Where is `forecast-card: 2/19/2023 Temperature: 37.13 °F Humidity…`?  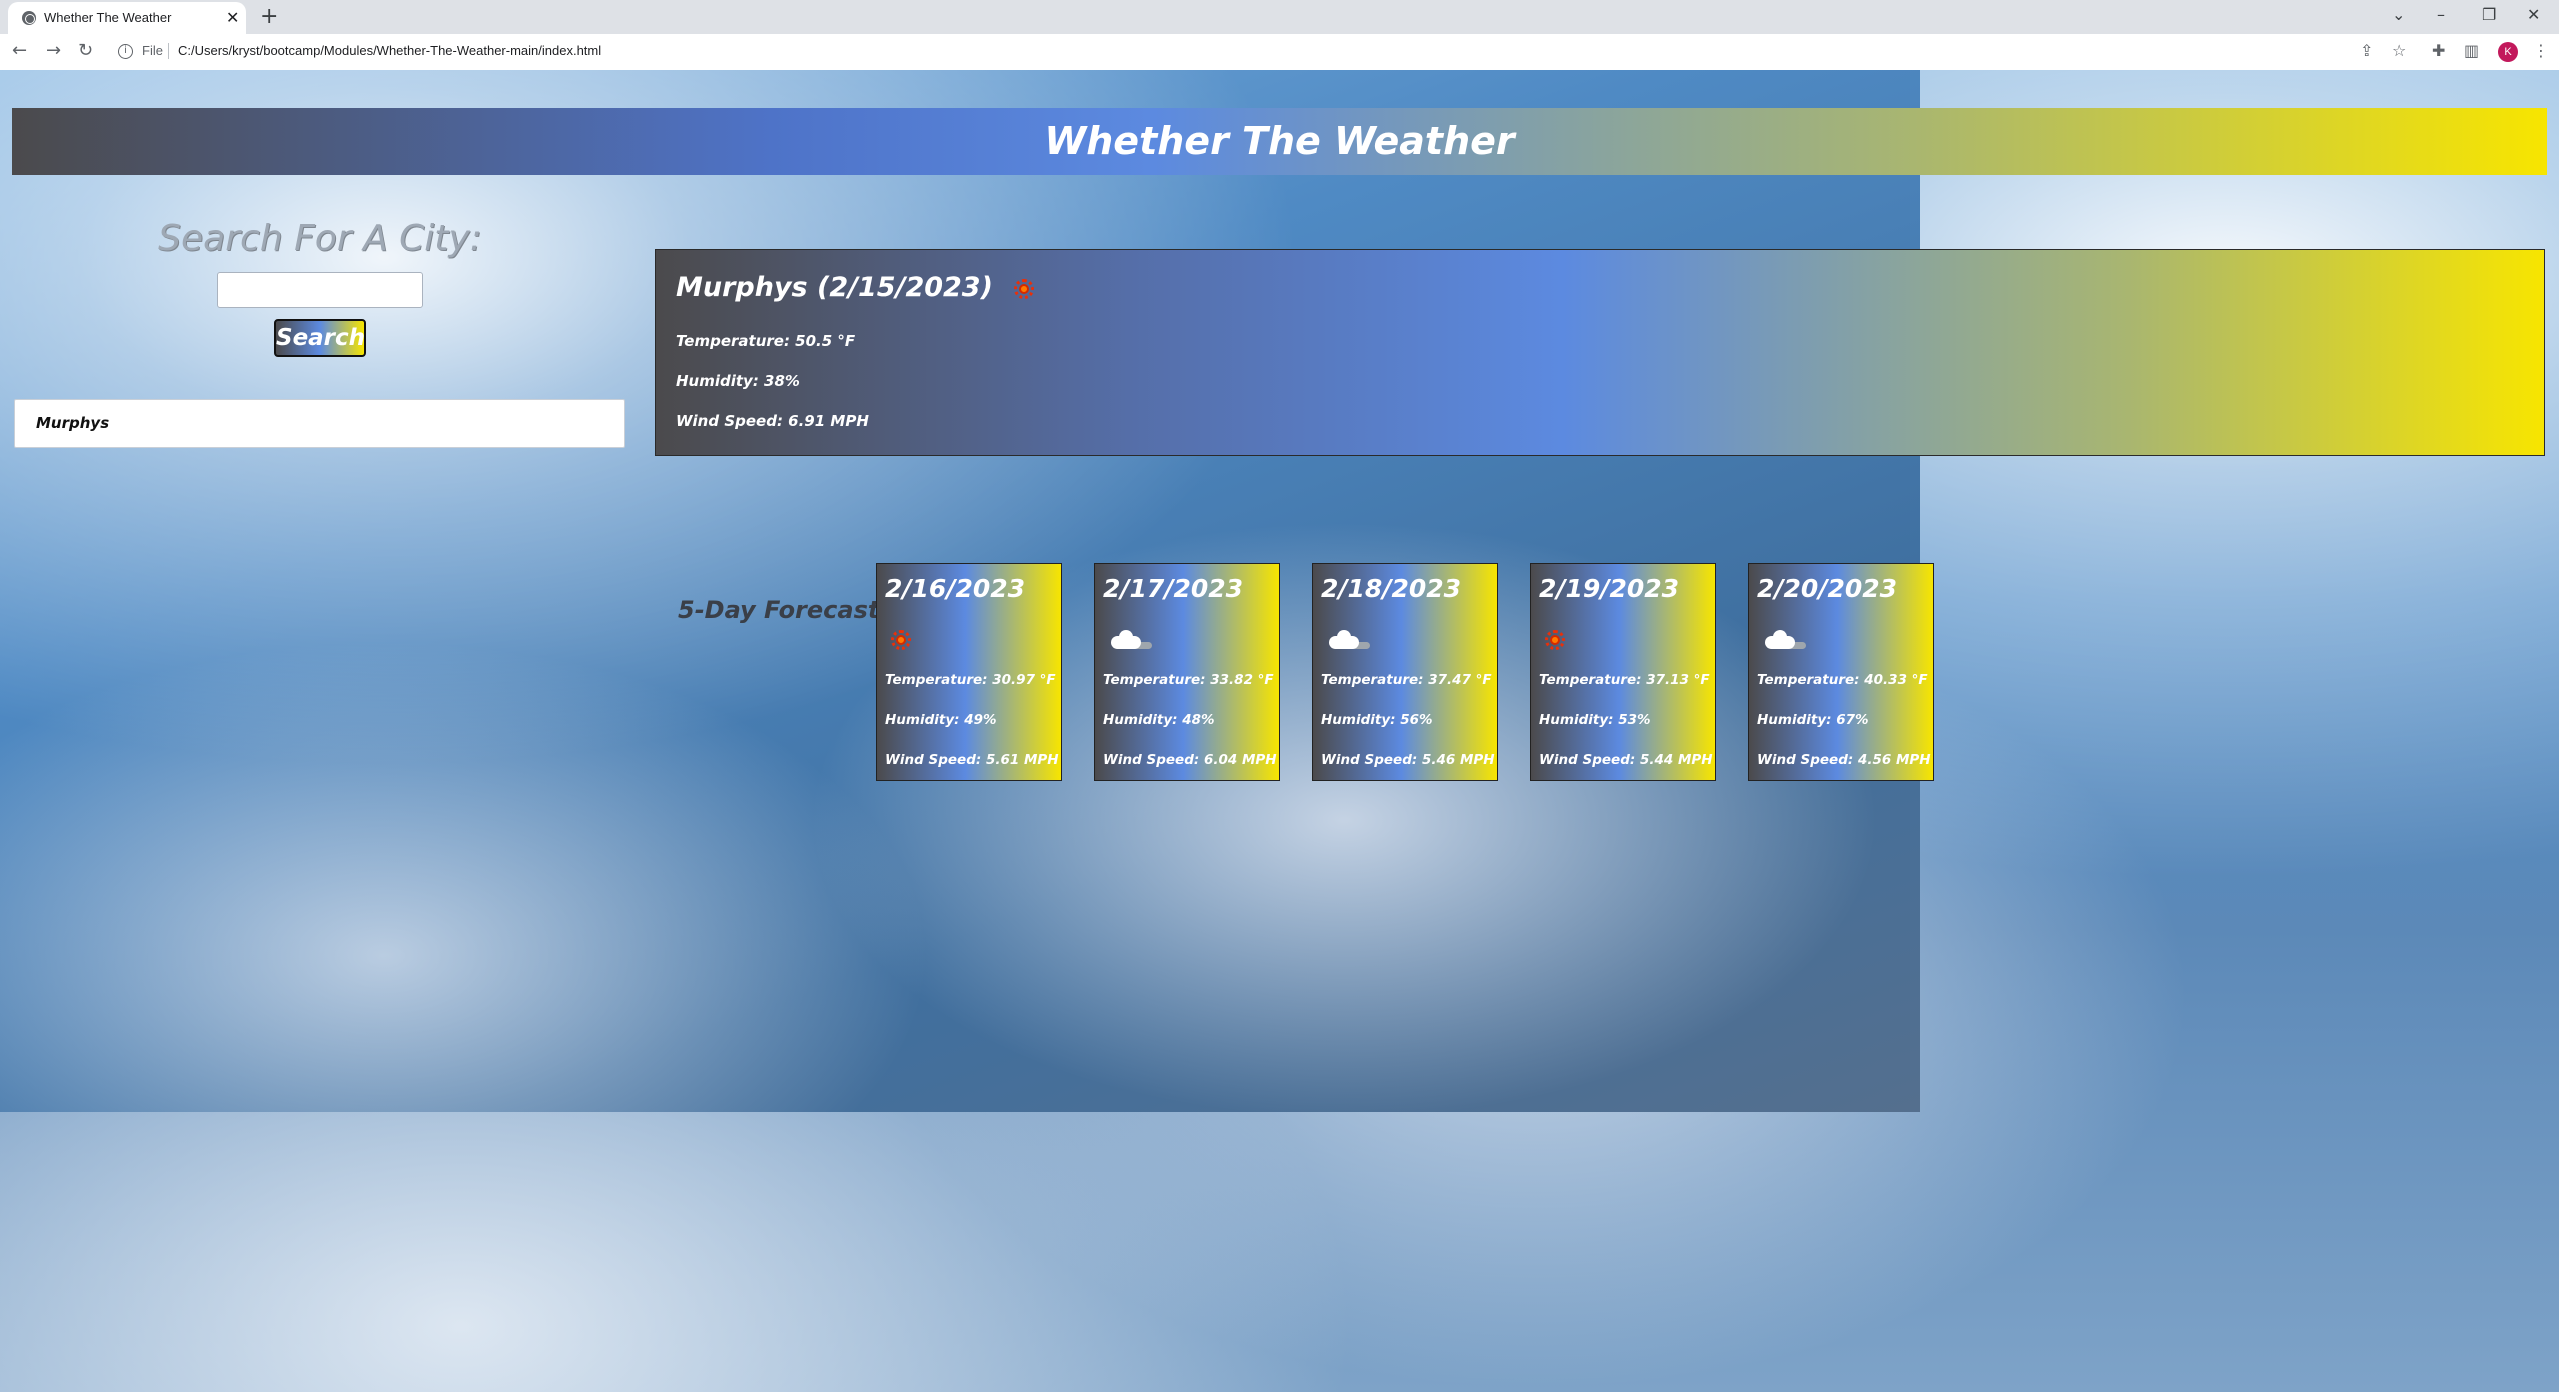 forecast-card: 2/19/2023 Temperature: 37.13 °F Humidity… is located at coordinates (1623, 672).